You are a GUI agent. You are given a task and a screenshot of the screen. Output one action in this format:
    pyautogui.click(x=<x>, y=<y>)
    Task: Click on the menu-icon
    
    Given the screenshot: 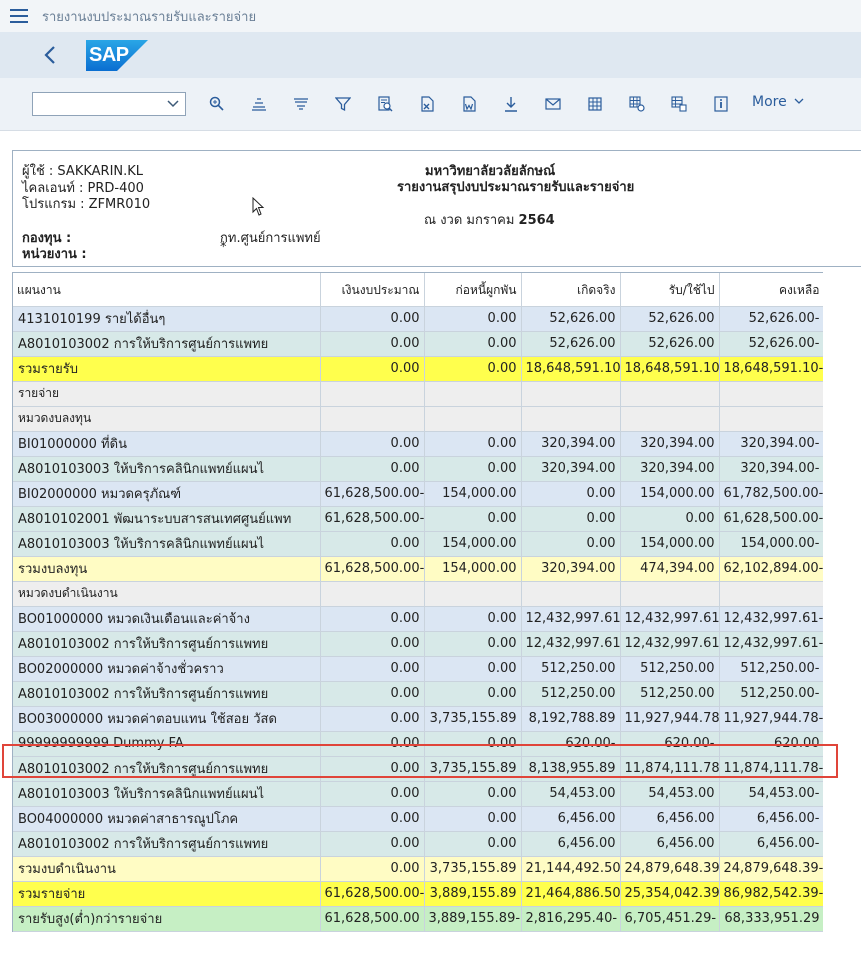 What is the action you would take?
    pyautogui.click(x=19, y=16)
    